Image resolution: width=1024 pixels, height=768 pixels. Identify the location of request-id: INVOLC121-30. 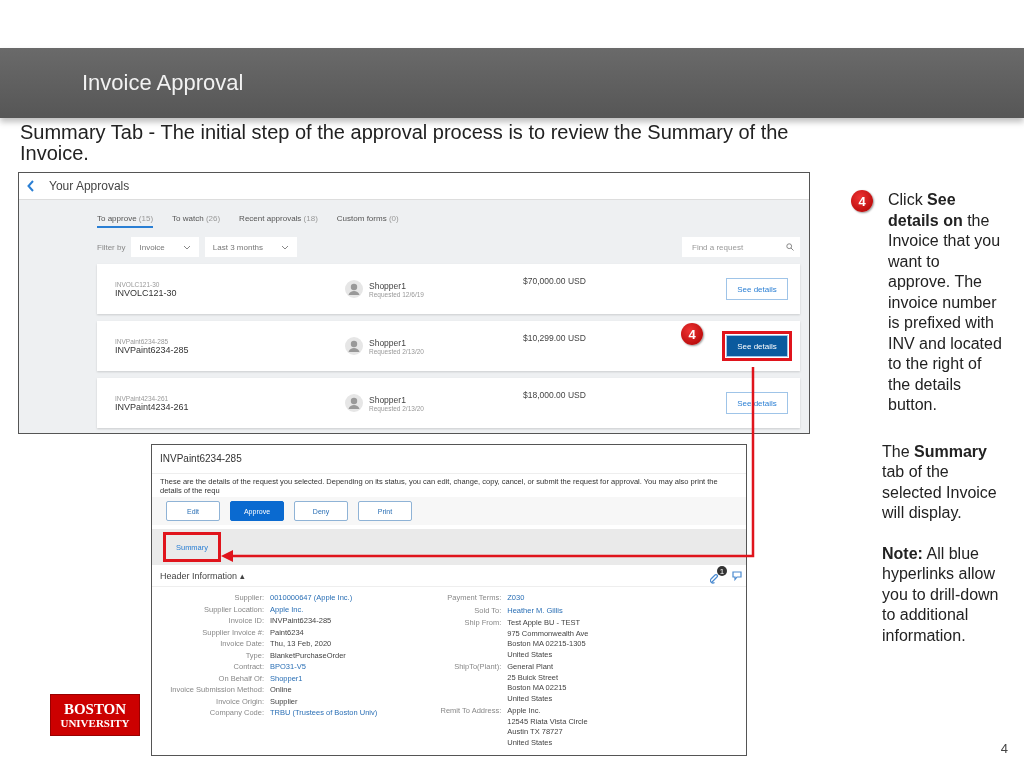
(146, 292).